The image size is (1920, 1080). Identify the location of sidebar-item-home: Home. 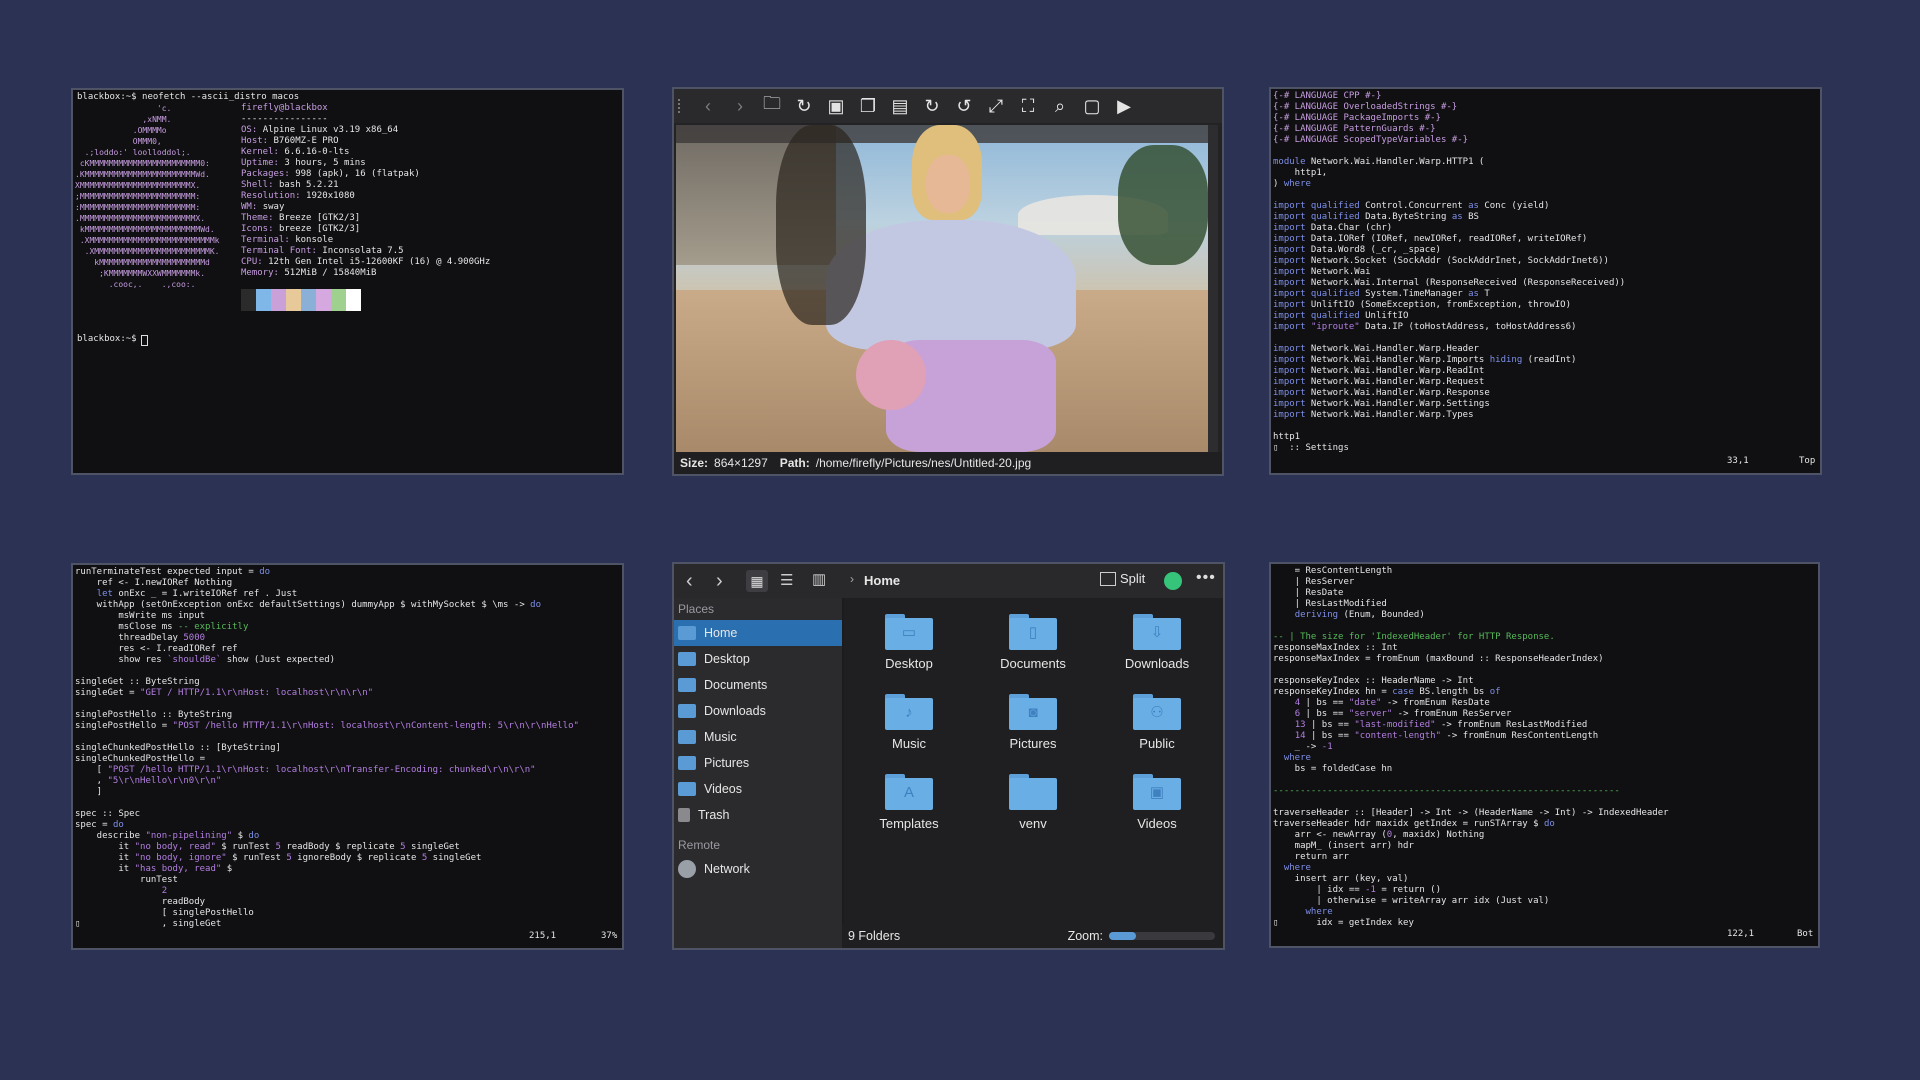
(758, 633).